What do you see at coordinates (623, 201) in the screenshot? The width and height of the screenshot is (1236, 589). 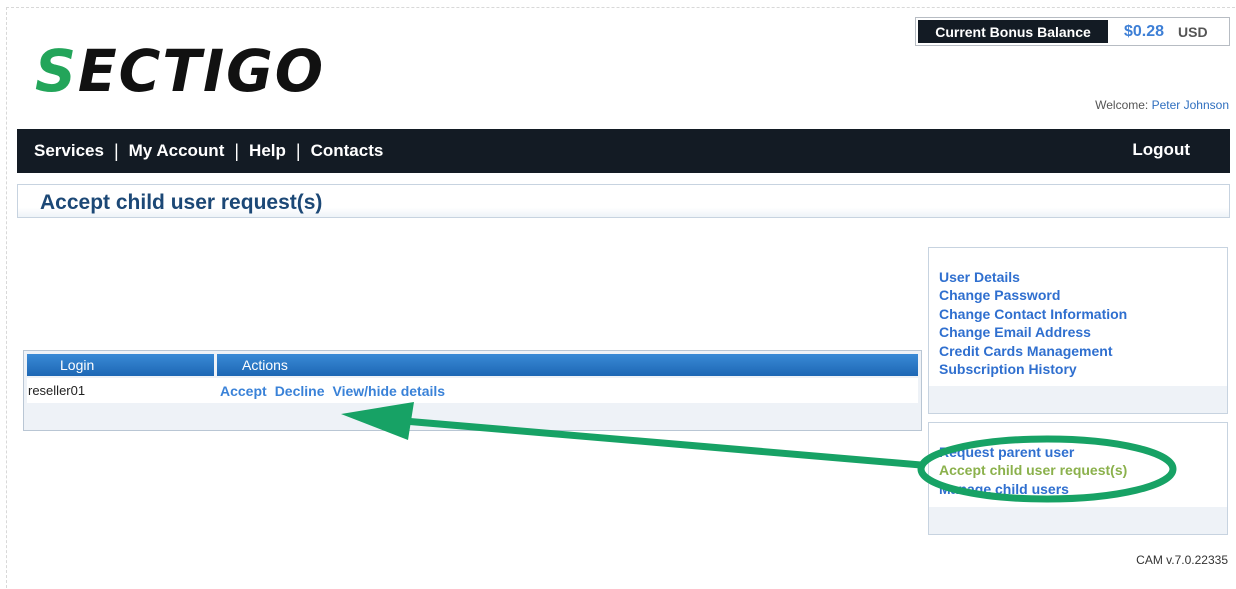 I see `page-title-bar: Accept child user request(s)` at bounding box center [623, 201].